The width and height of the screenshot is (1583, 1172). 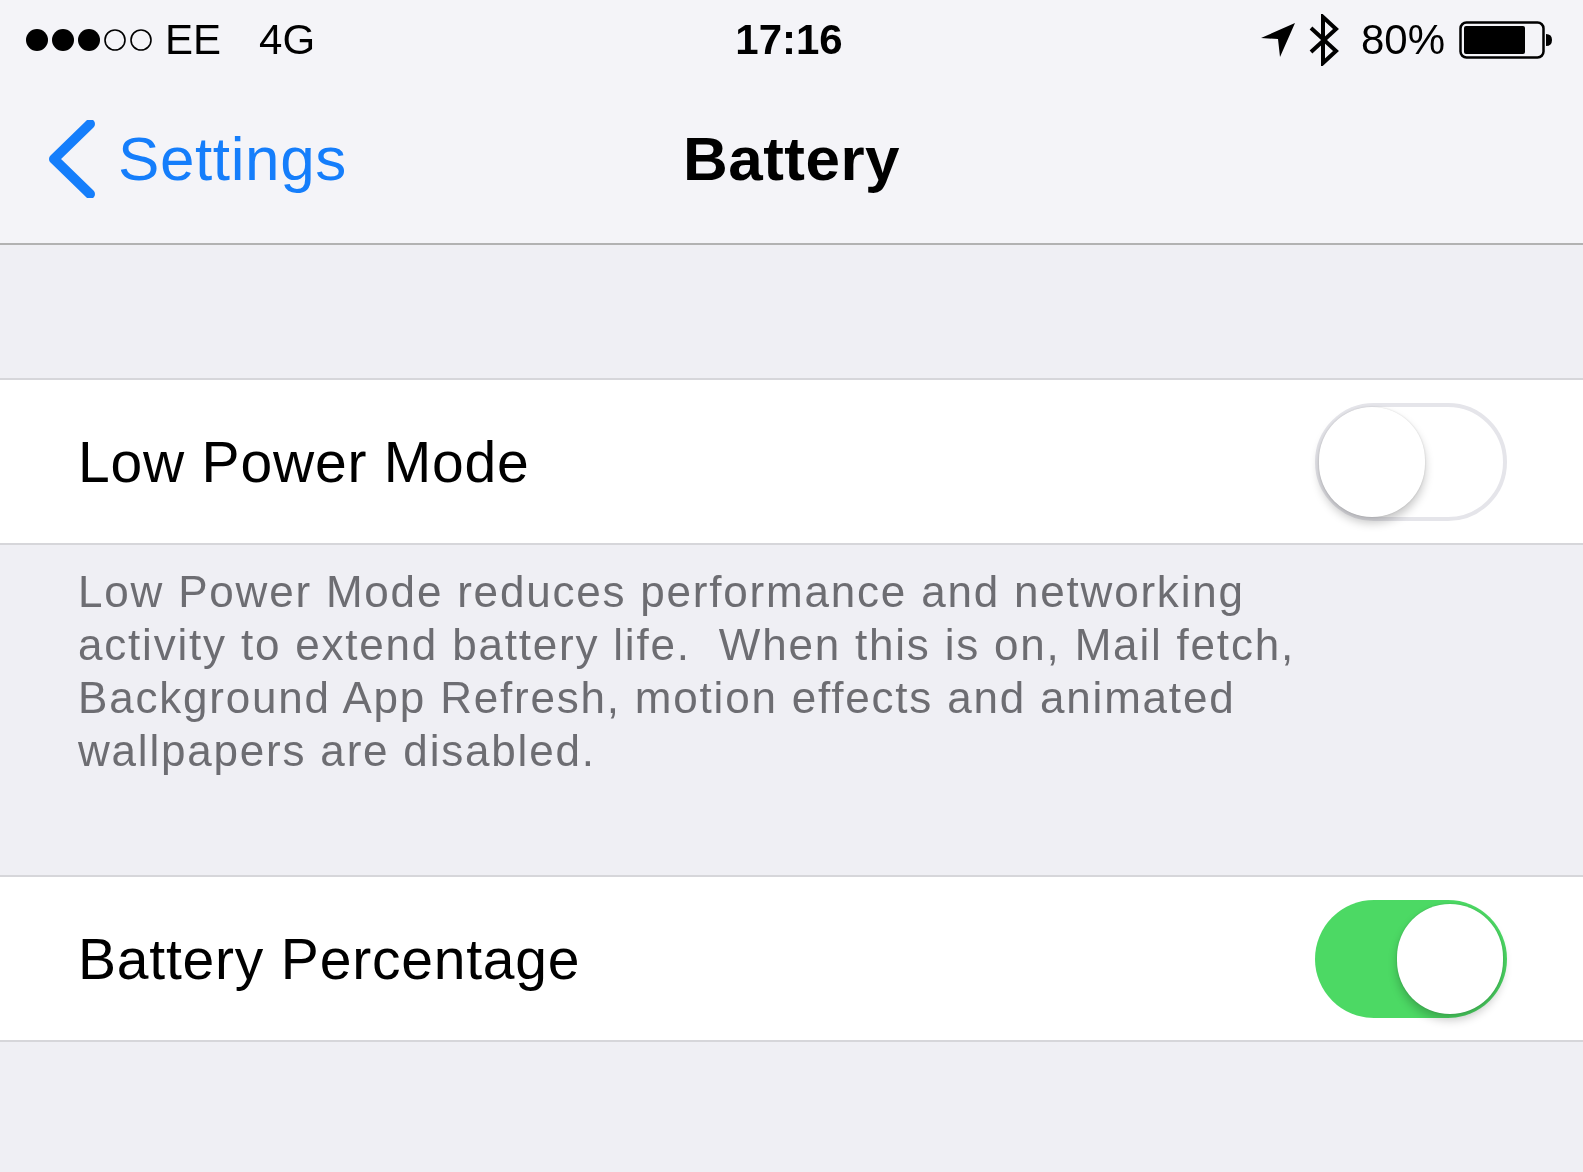 What do you see at coordinates (329, 958) in the screenshot?
I see `setting-label: Battery Percentage` at bounding box center [329, 958].